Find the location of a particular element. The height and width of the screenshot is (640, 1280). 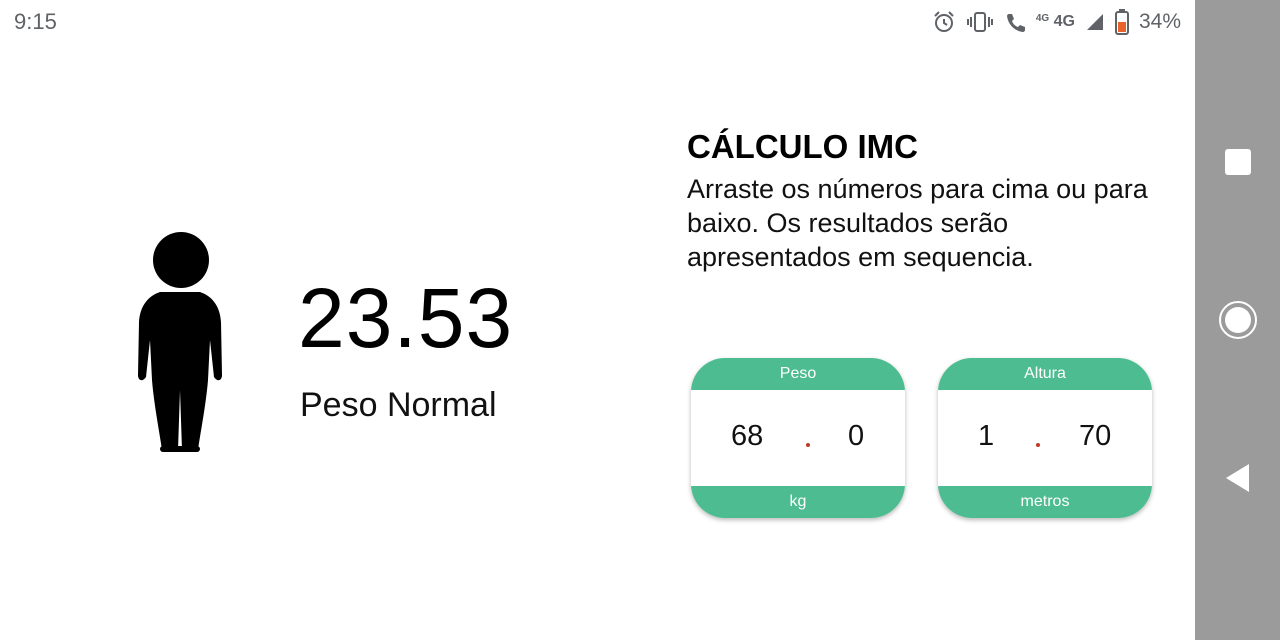

recents-icon is located at coordinates (1237, 162).